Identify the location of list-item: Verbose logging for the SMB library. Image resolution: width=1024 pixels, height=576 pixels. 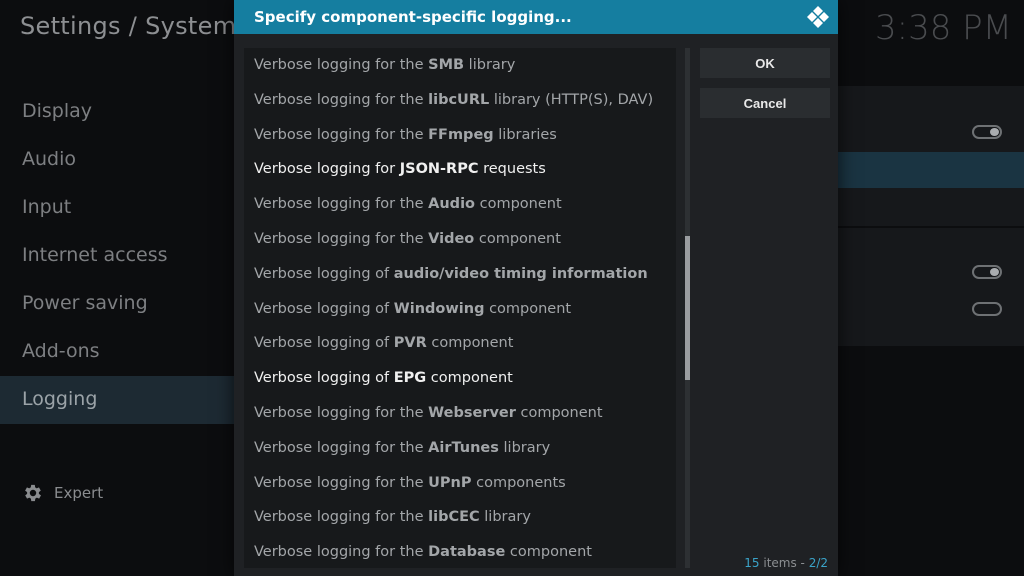
(460, 65).